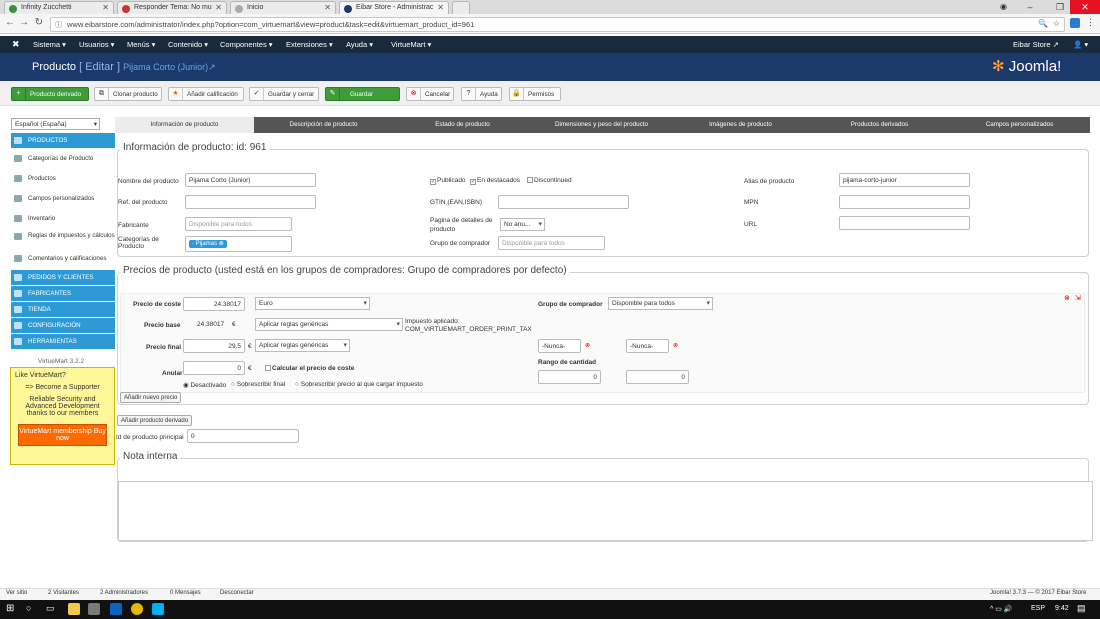 This screenshot has width=1100, height=619. Describe the element at coordinates (214, 368) in the screenshot. I see `override-price-input: 0` at that location.